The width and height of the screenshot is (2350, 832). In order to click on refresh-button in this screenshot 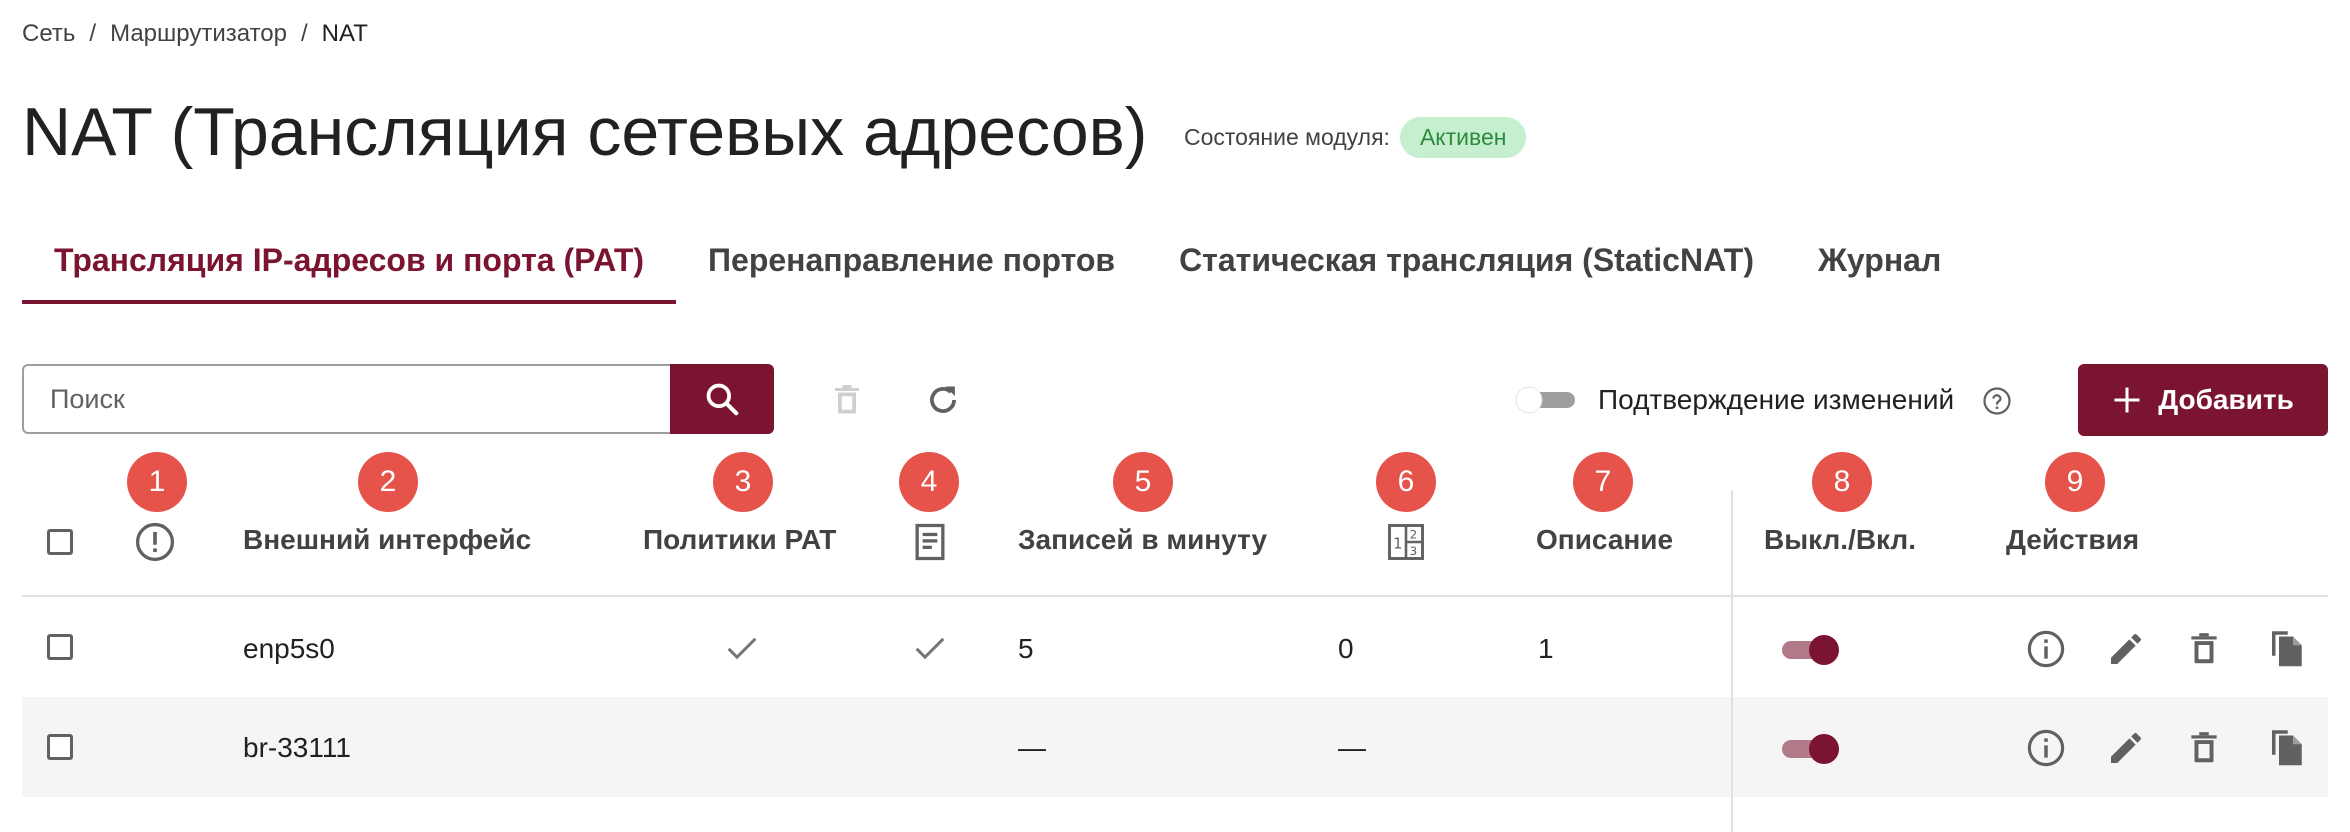, I will do `click(943, 400)`.